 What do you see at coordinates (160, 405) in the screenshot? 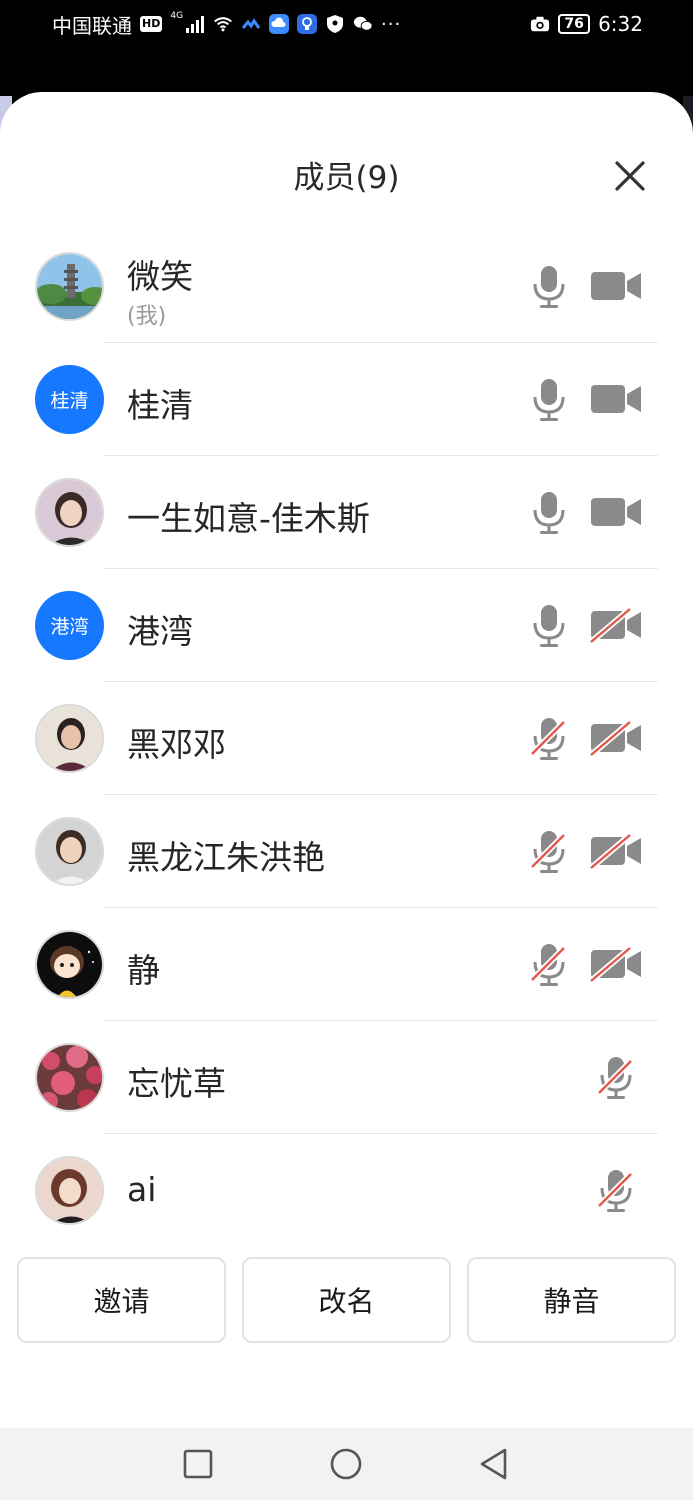
I see `member-name: 桂清` at bounding box center [160, 405].